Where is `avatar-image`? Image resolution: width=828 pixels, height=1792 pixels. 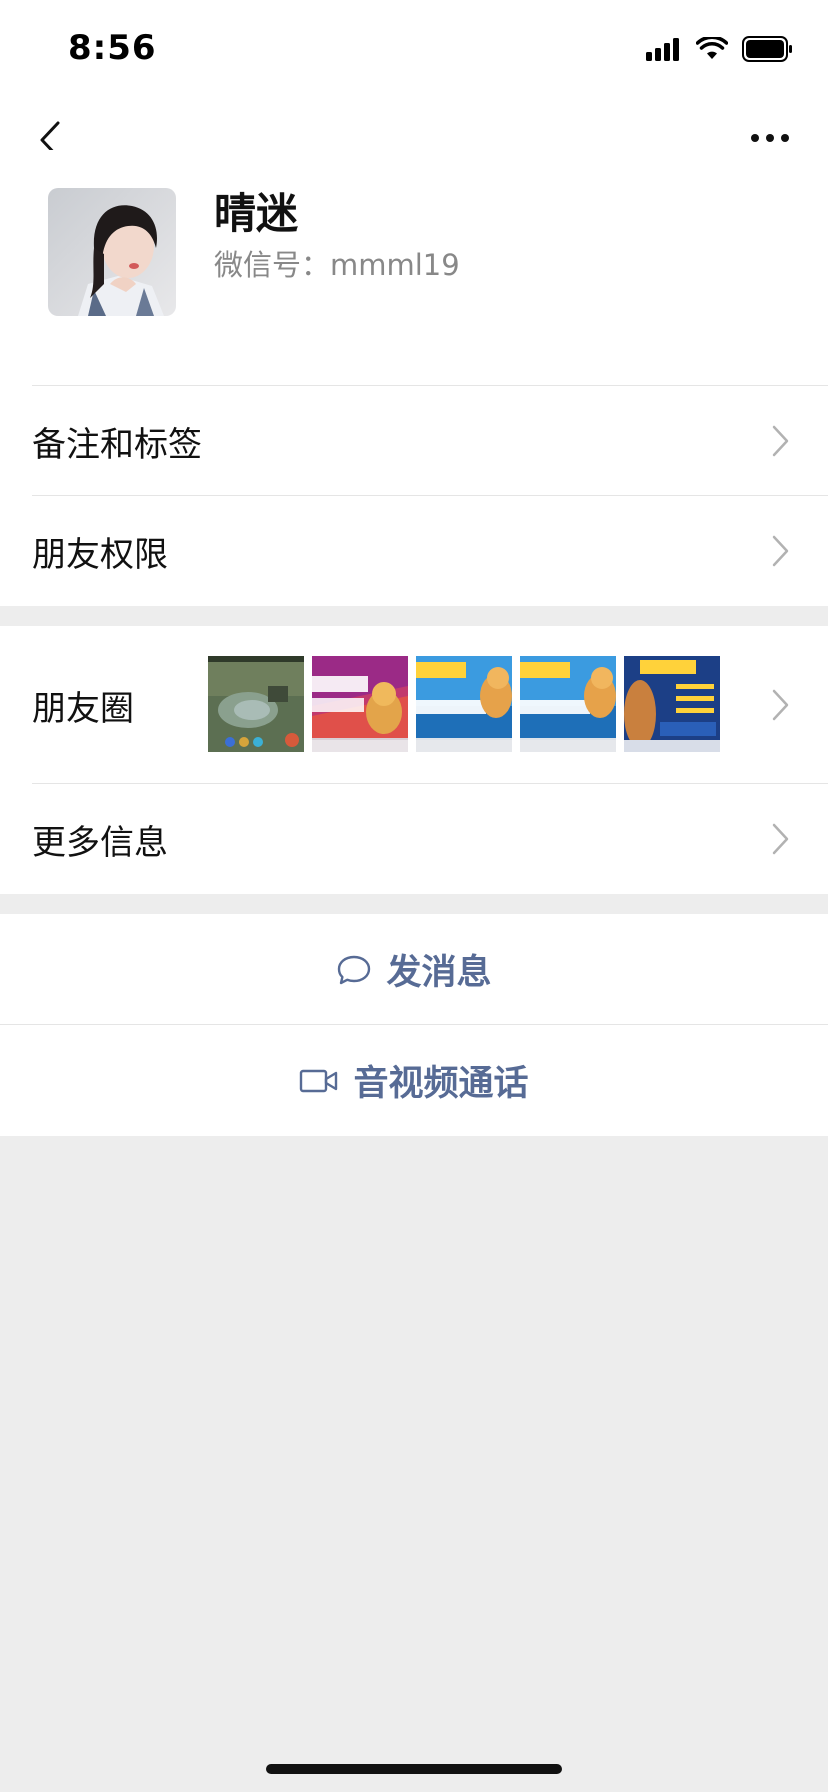
avatar-image is located at coordinates (112, 252).